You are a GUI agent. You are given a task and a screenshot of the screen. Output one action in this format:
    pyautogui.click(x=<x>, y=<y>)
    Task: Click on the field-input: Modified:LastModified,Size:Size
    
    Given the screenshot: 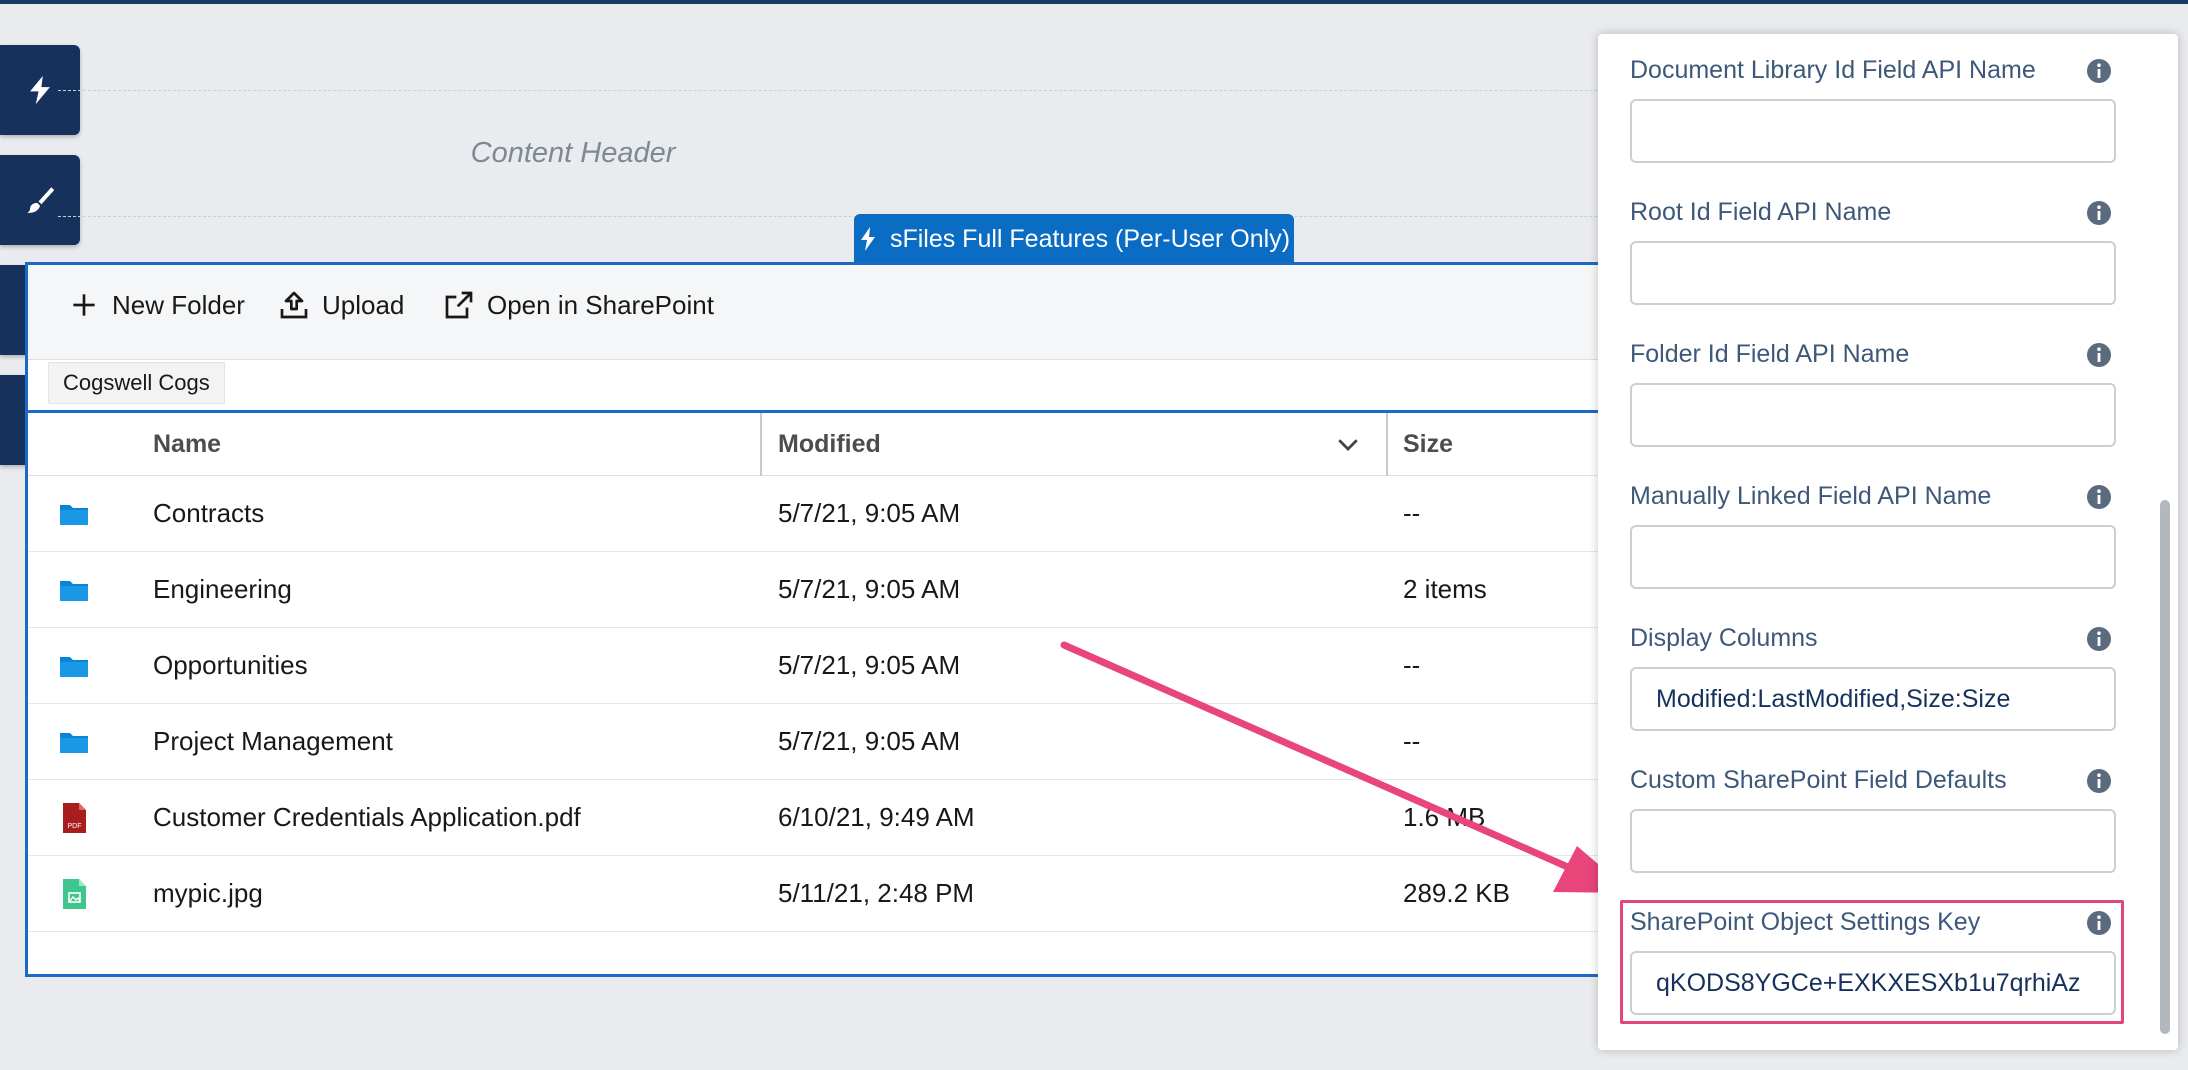 What is the action you would take?
    pyautogui.click(x=1873, y=699)
    